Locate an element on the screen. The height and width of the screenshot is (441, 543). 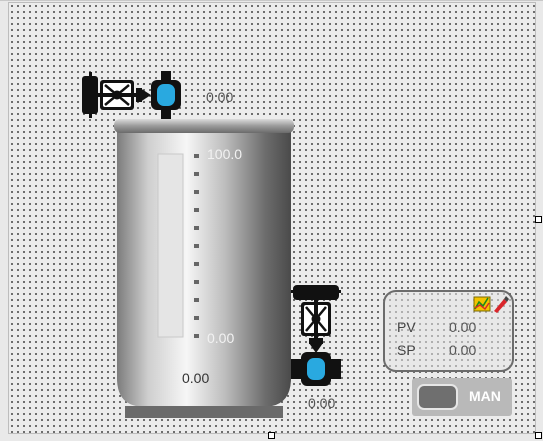
tank-level-value: 0.00 is located at coordinates (196, 378).